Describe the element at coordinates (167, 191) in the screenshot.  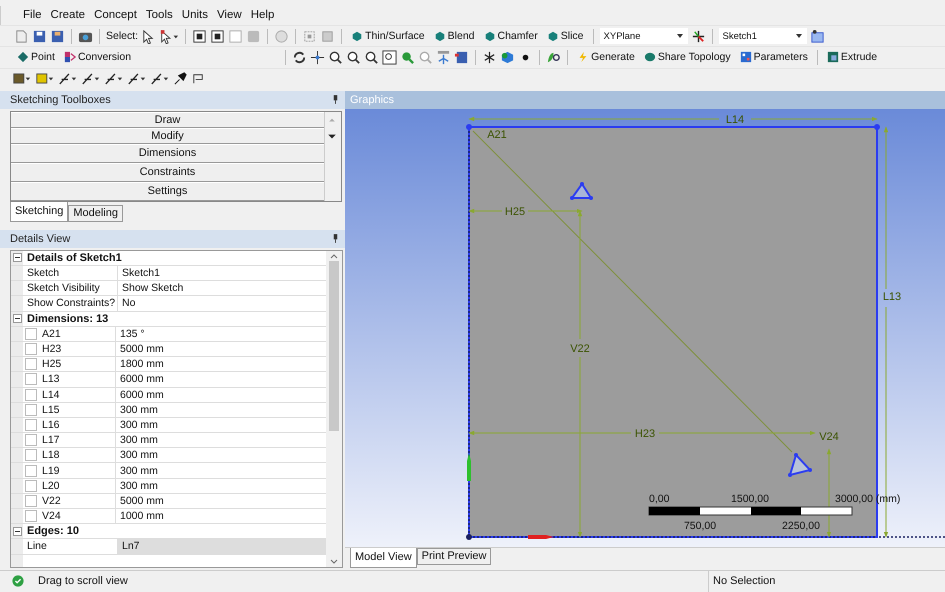
I see `toolbox-section: Settings` at that location.